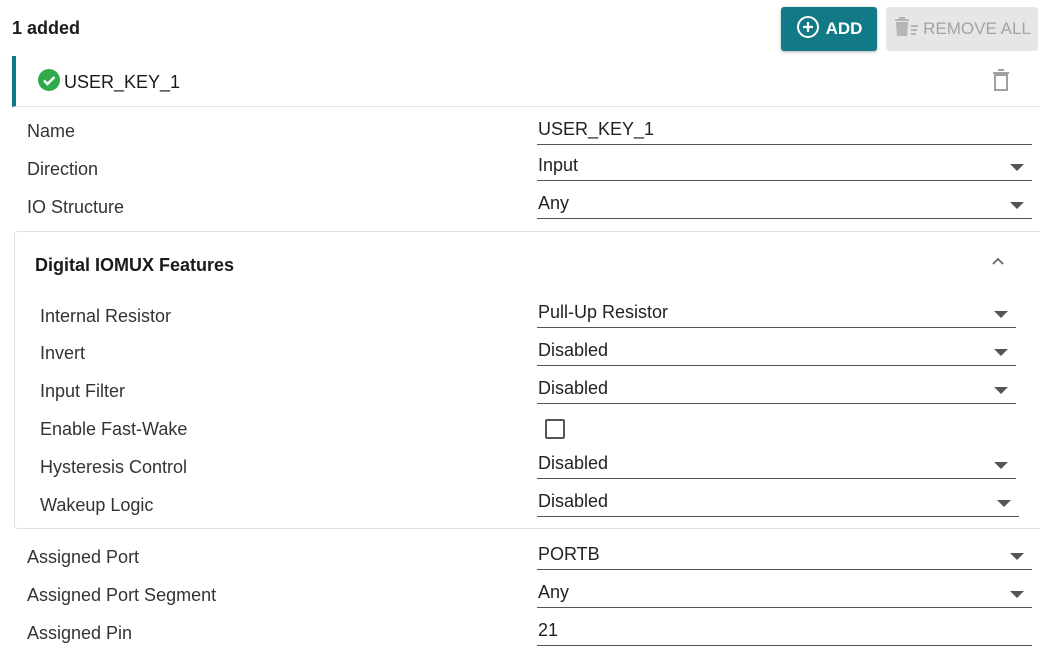 The width and height of the screenshot is (1040, 653). What do you see at coordinates (49, 82) in the screenshot?
I see `check-circle-icon` at bounding box center [49, 82].